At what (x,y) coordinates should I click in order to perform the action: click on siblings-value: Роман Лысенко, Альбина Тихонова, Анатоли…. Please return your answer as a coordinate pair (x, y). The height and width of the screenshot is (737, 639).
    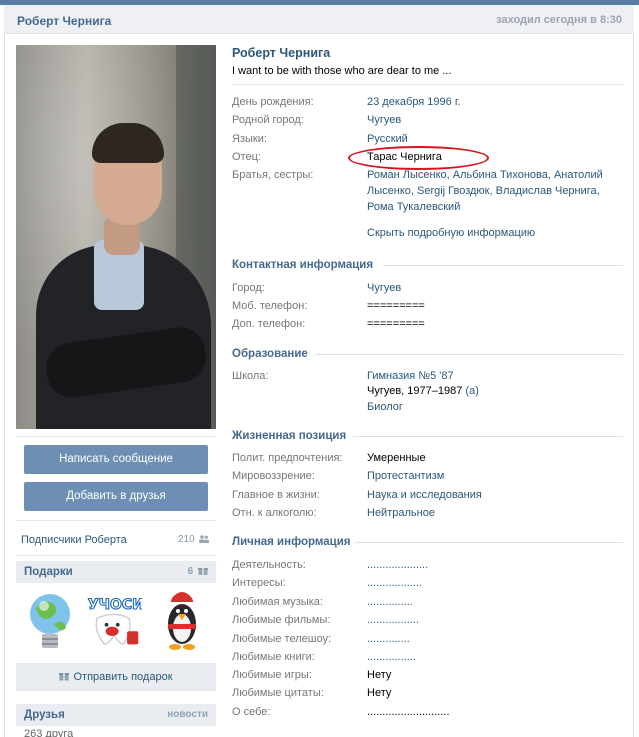
    Looking at the image, I should click on (492, 191).